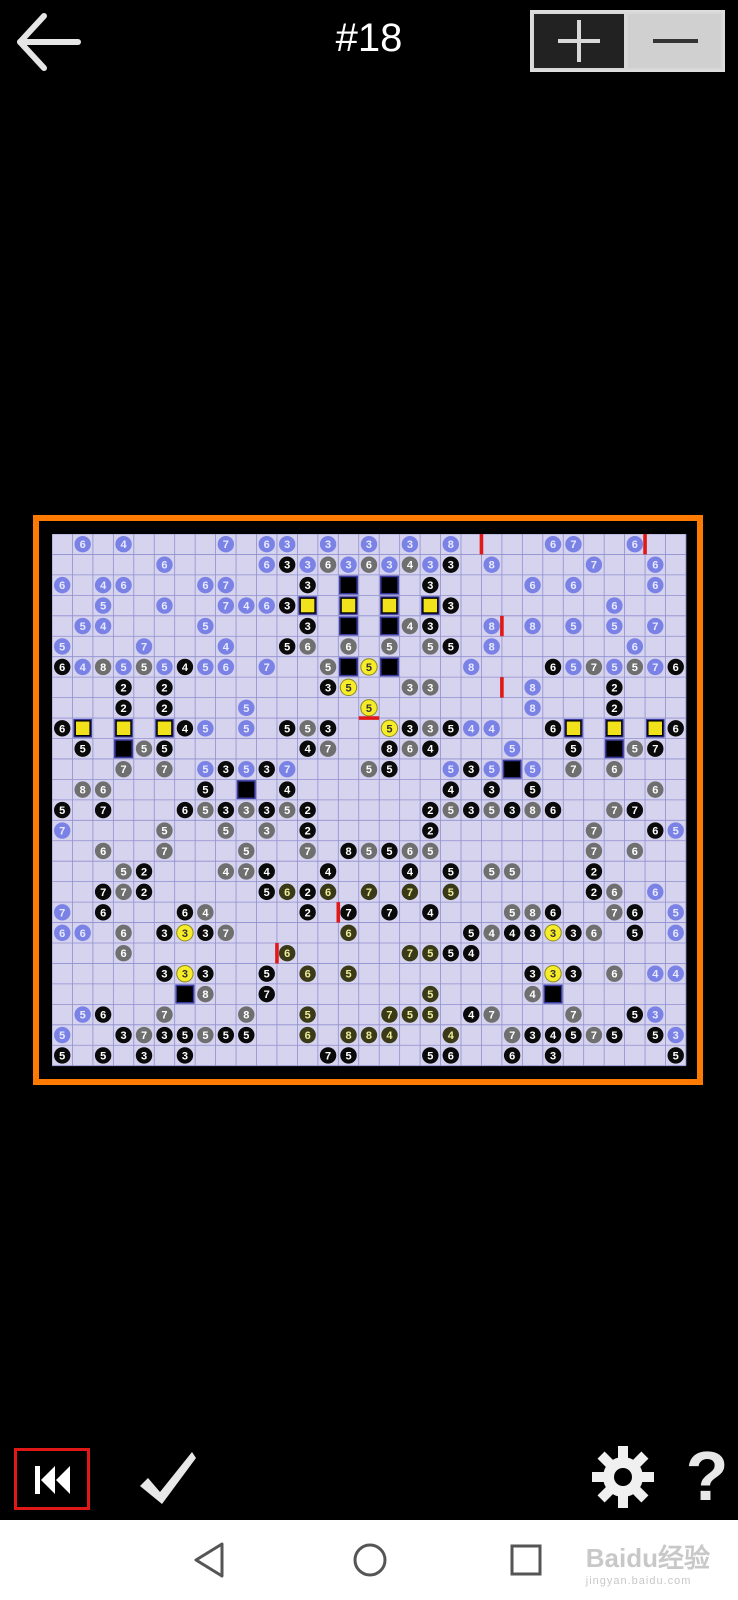 The height and width of the screenshot is (1600, 738). I want to click on circle-home-icon, so click(370, 1560).